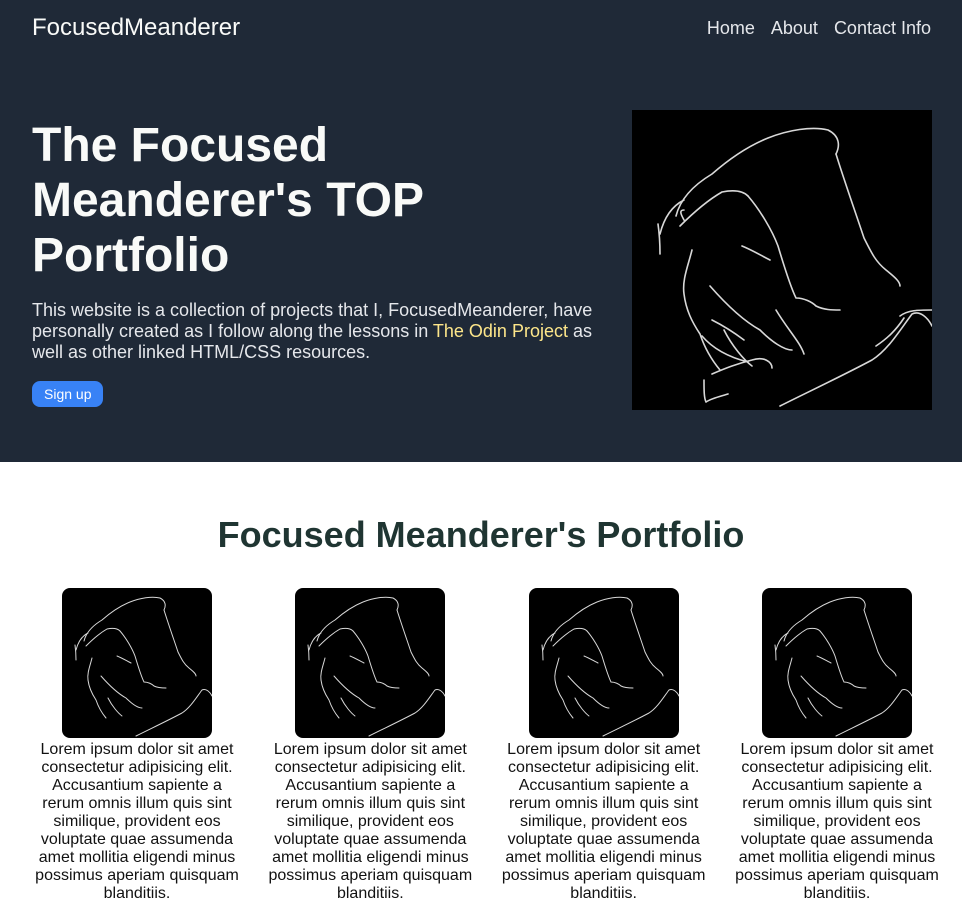 The height and width of the screenshot is (921, 962). What do you see at coordinates (731, 28) in the screenshot?
I see `nav-link-home: Home` at bounding box center [731, 28].